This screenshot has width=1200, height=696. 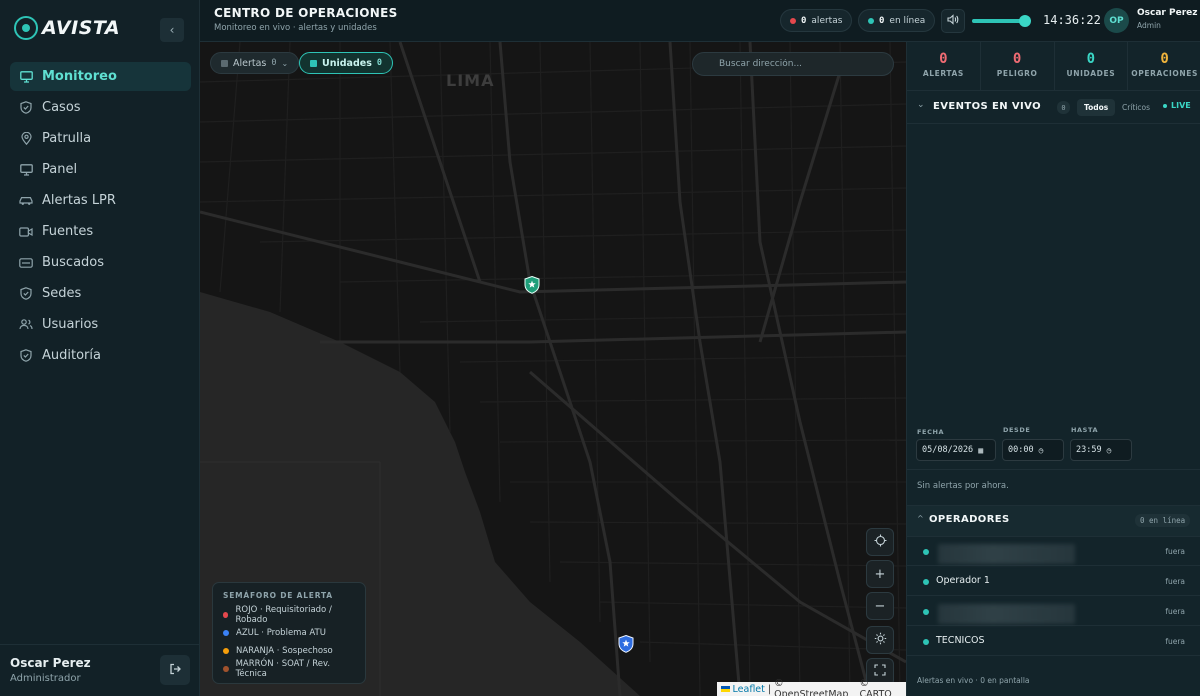 What do you see at coordinates (70, 324) in the screenshot?
I see `sidebar-item-label: Usuarios` at bounding box center [70, 324].